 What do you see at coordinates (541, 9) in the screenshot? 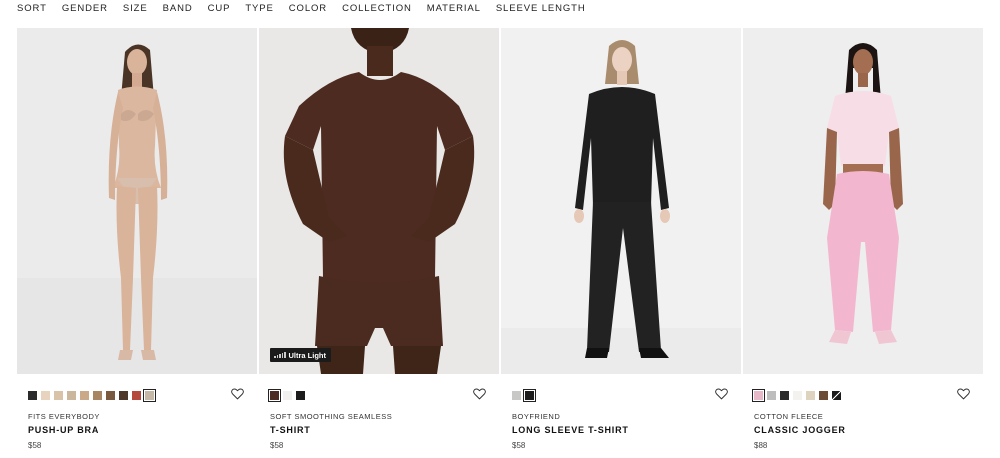
I see `filter-sleeve-length: SLEEVE LENGTH` at bounding box center [541, 9].